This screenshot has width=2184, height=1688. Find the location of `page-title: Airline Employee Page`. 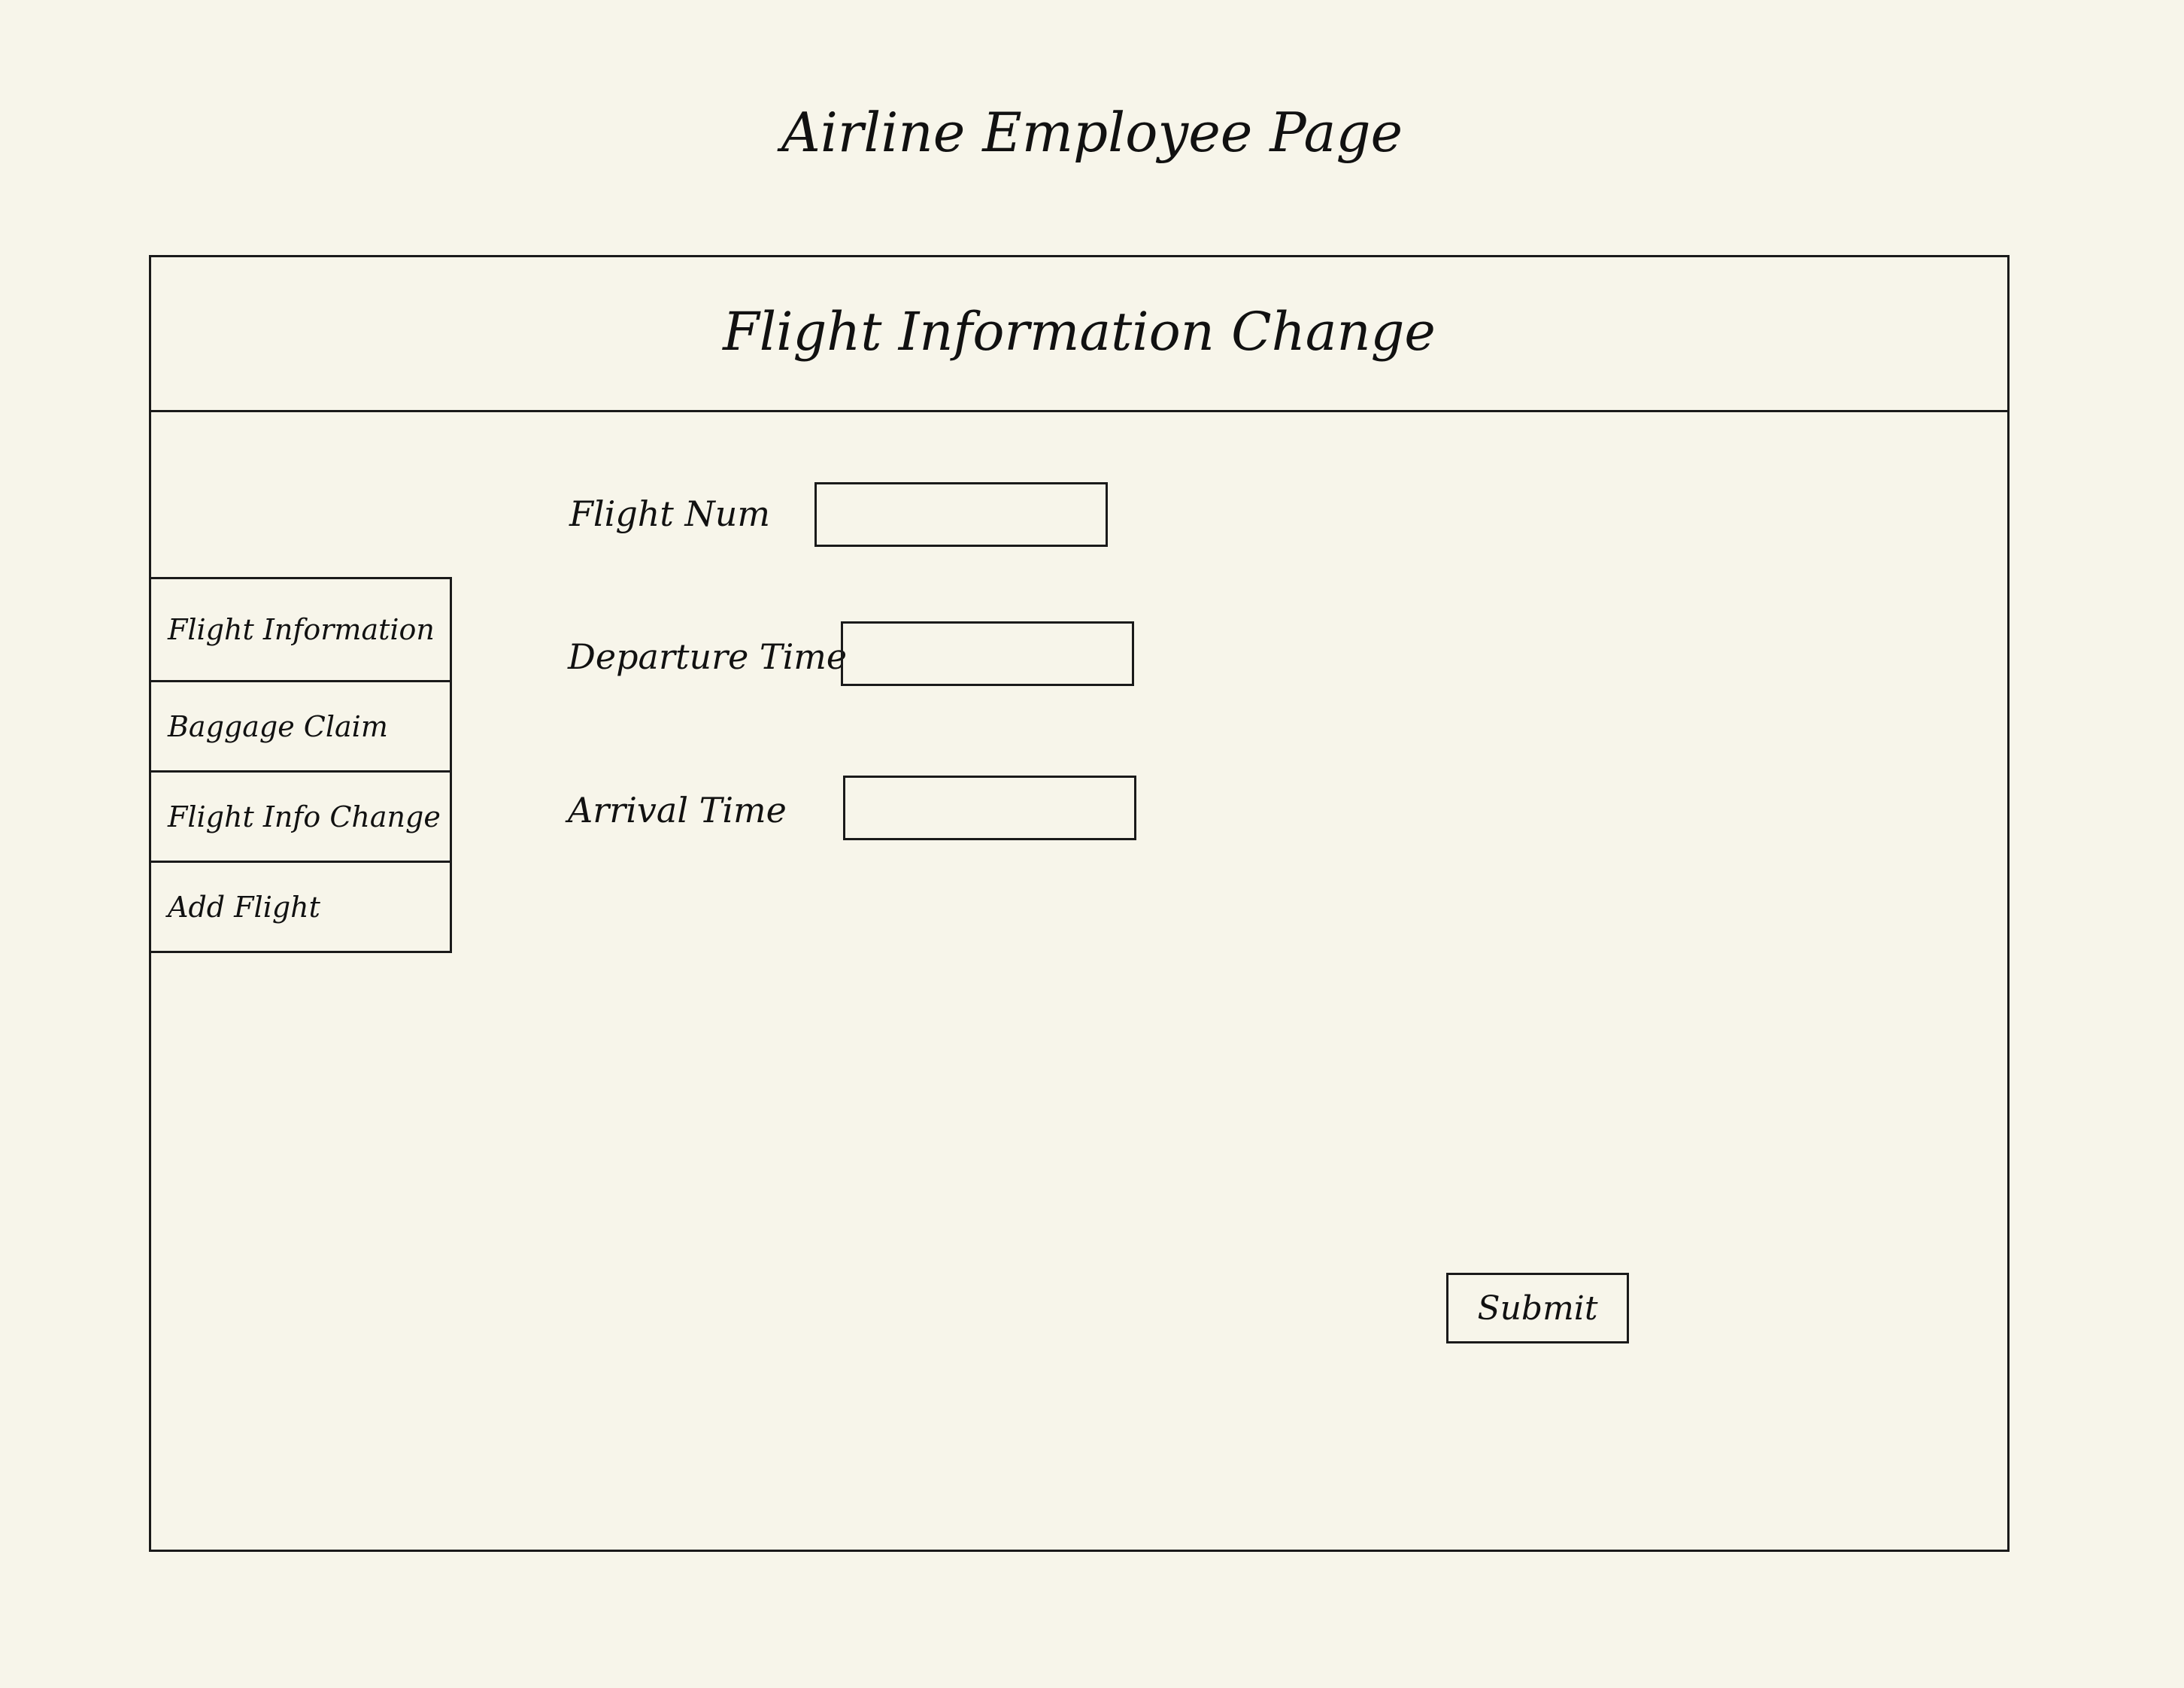

page-title: Airline Employee Page is located at coordinates (1092, 132).